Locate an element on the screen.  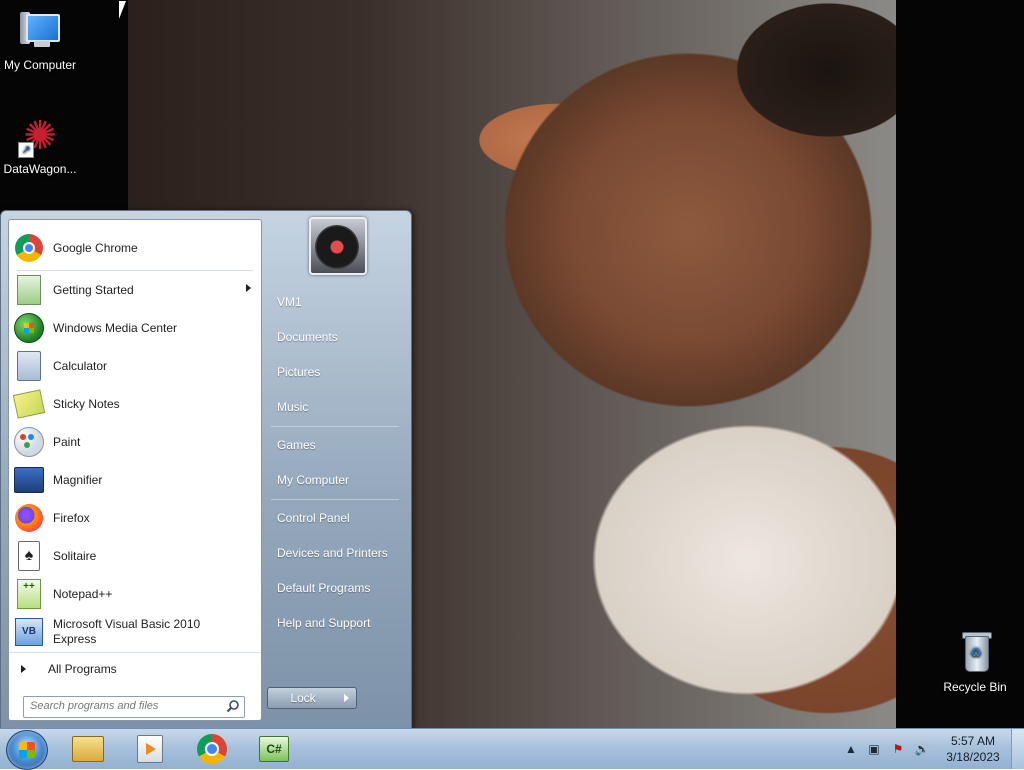
recycle-bin-icon: ♻ is located at coordinates (975, 654).